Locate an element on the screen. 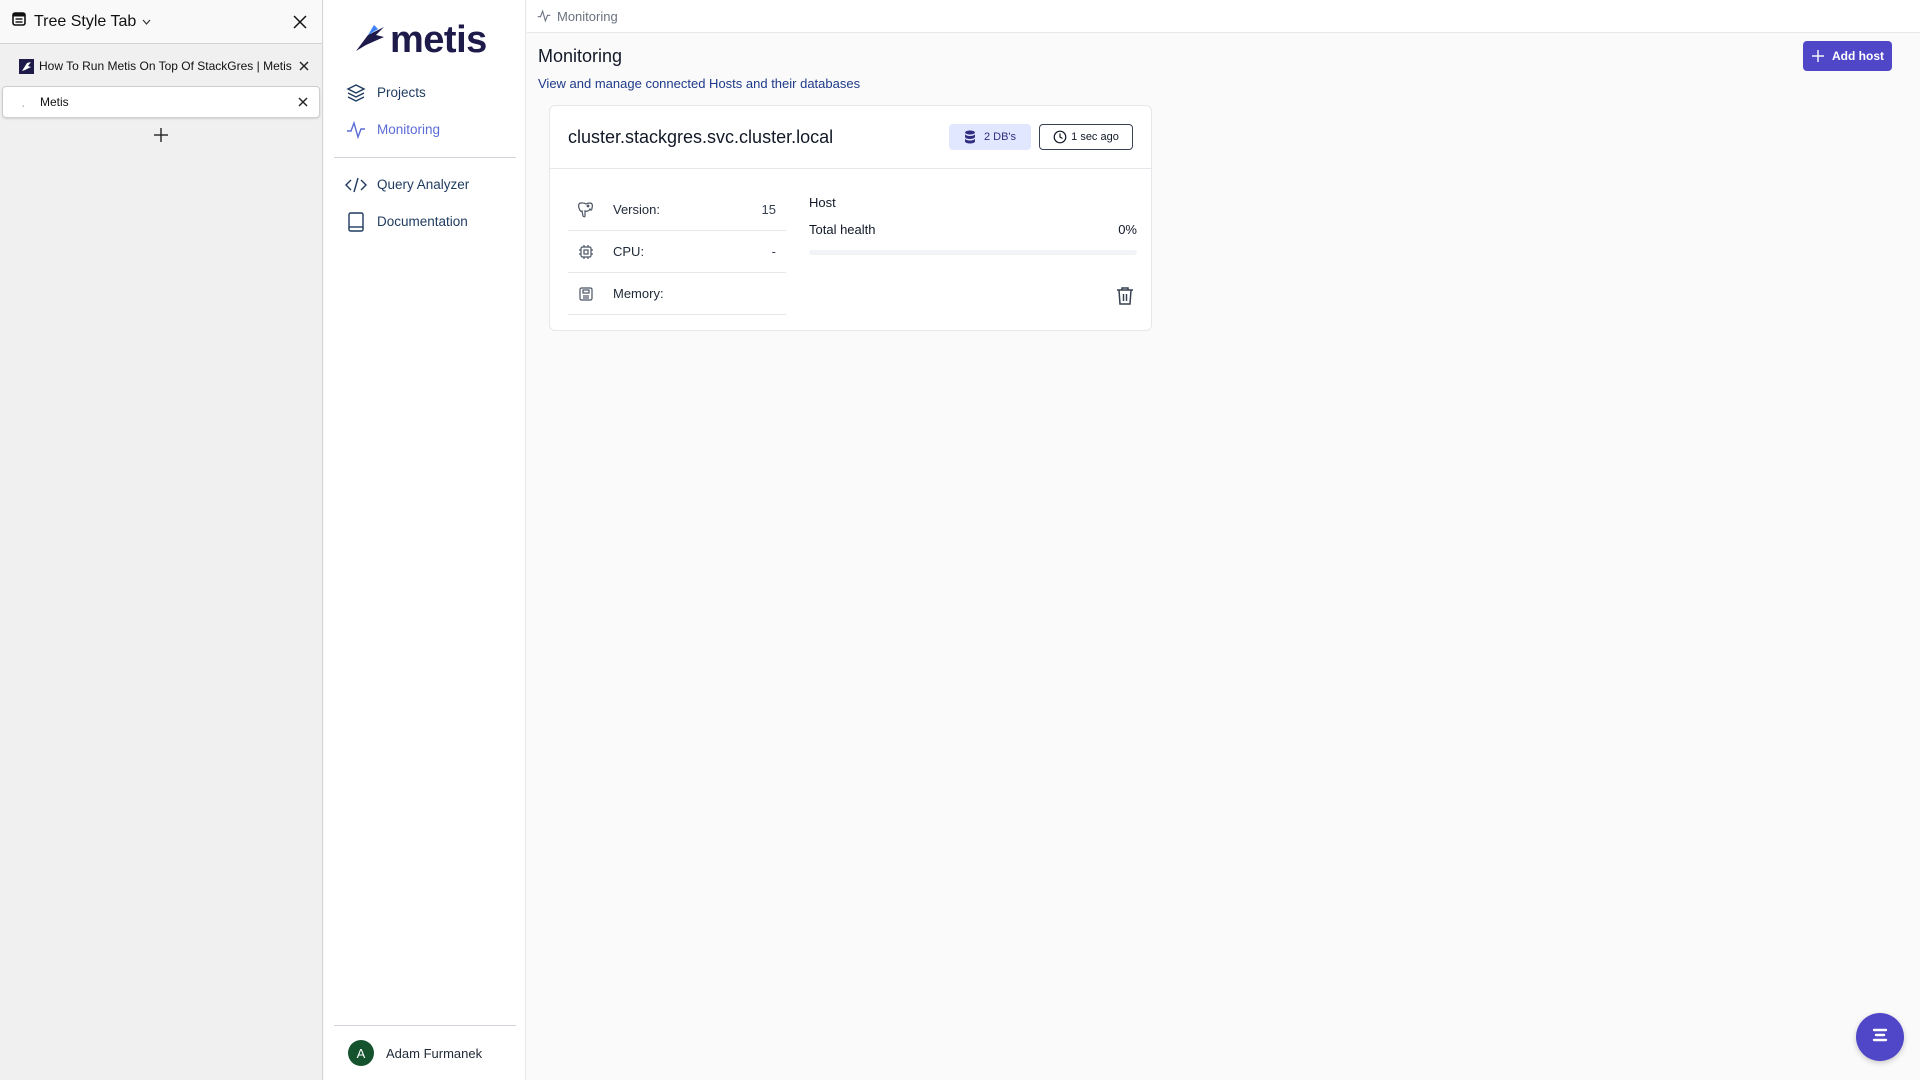 The image size is (1920, 1080). chat-icon is located at coordinates (1880, 1037).